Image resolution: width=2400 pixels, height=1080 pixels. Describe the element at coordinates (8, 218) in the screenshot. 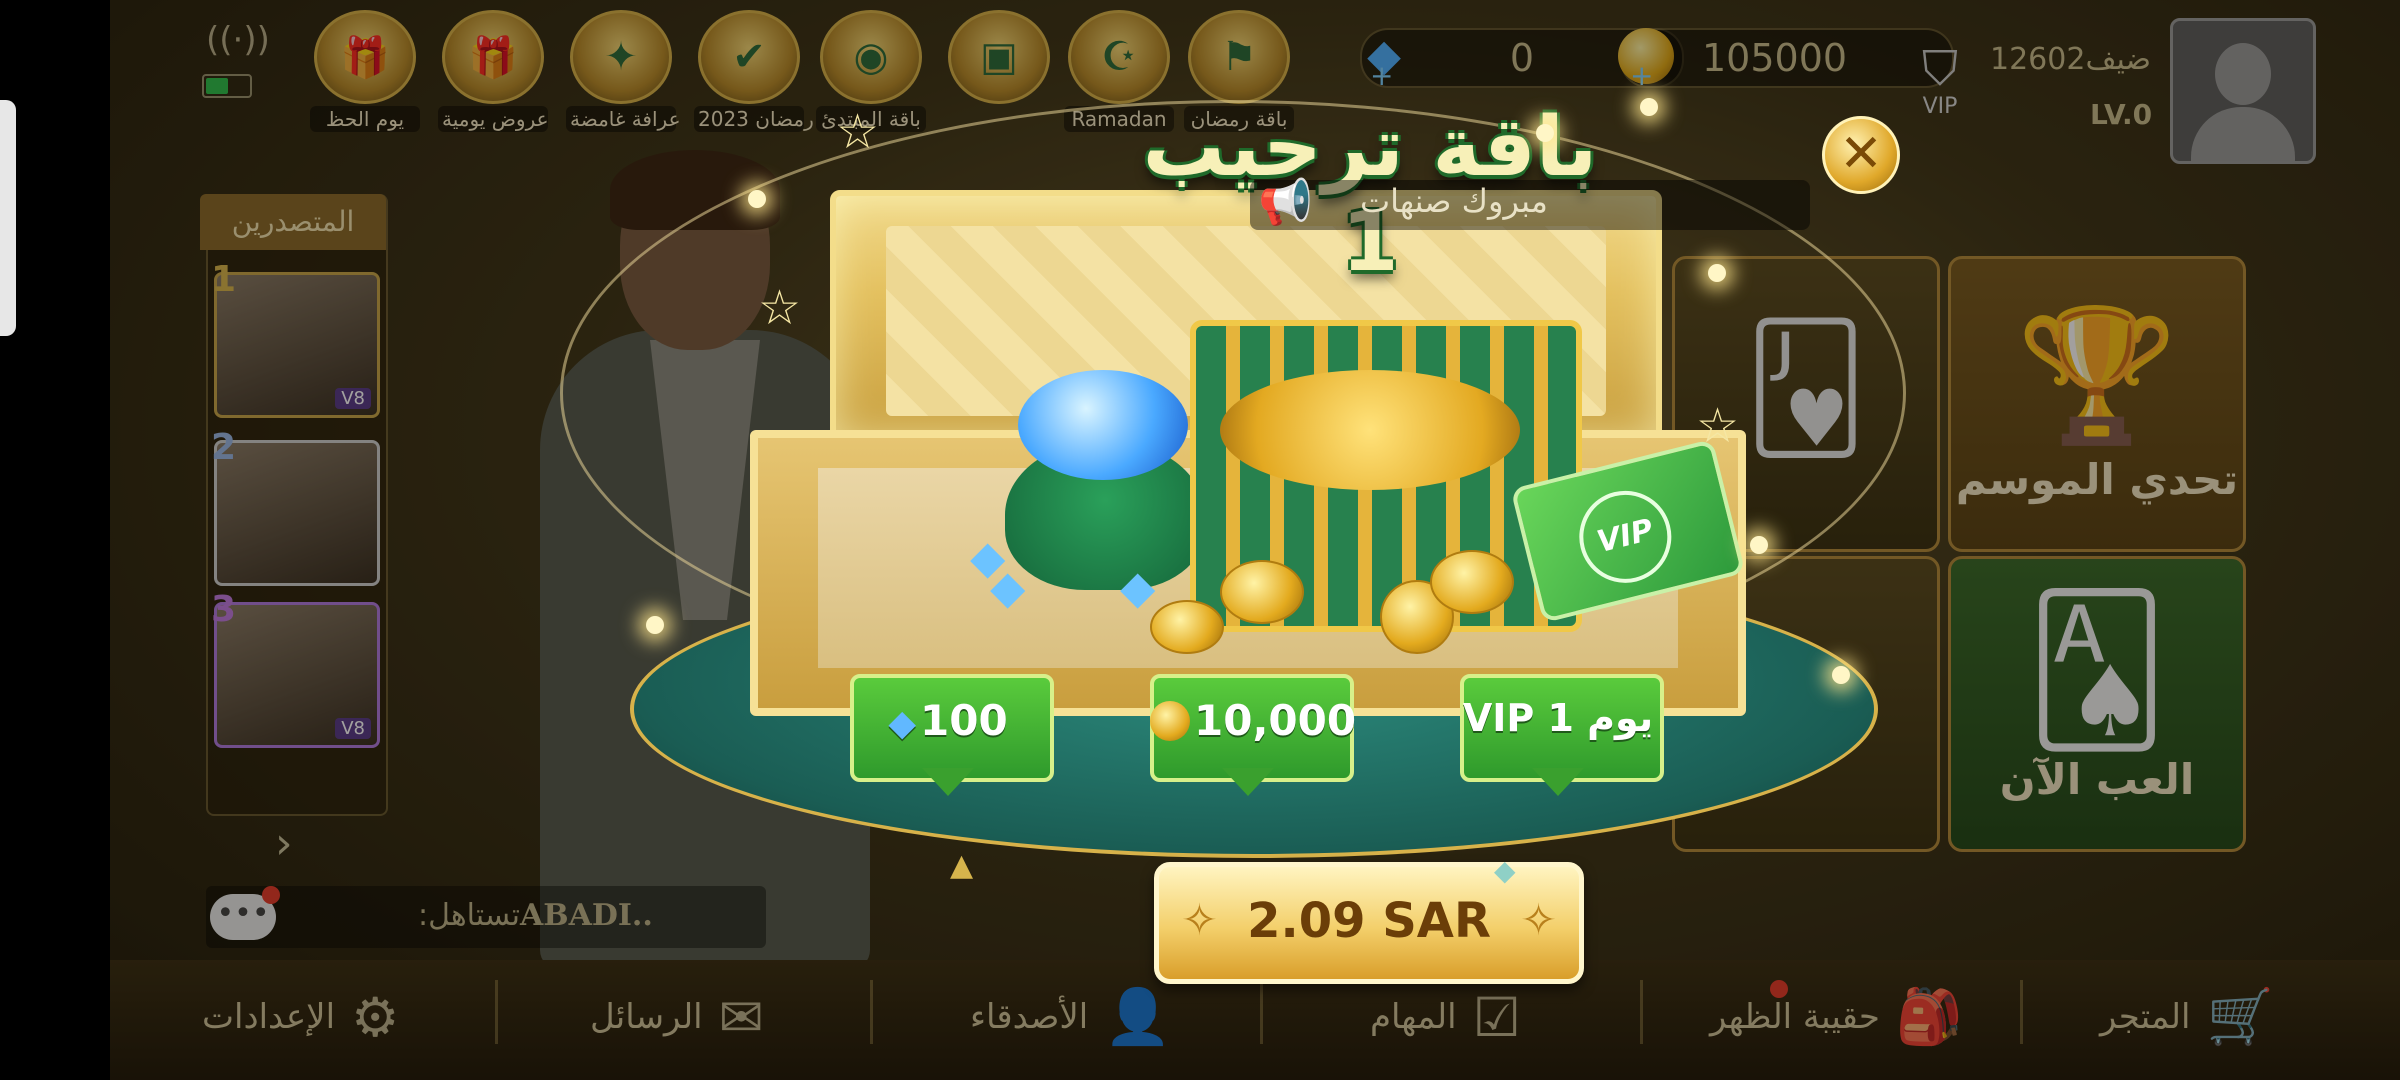

I see `system-edge-tab` at that location.